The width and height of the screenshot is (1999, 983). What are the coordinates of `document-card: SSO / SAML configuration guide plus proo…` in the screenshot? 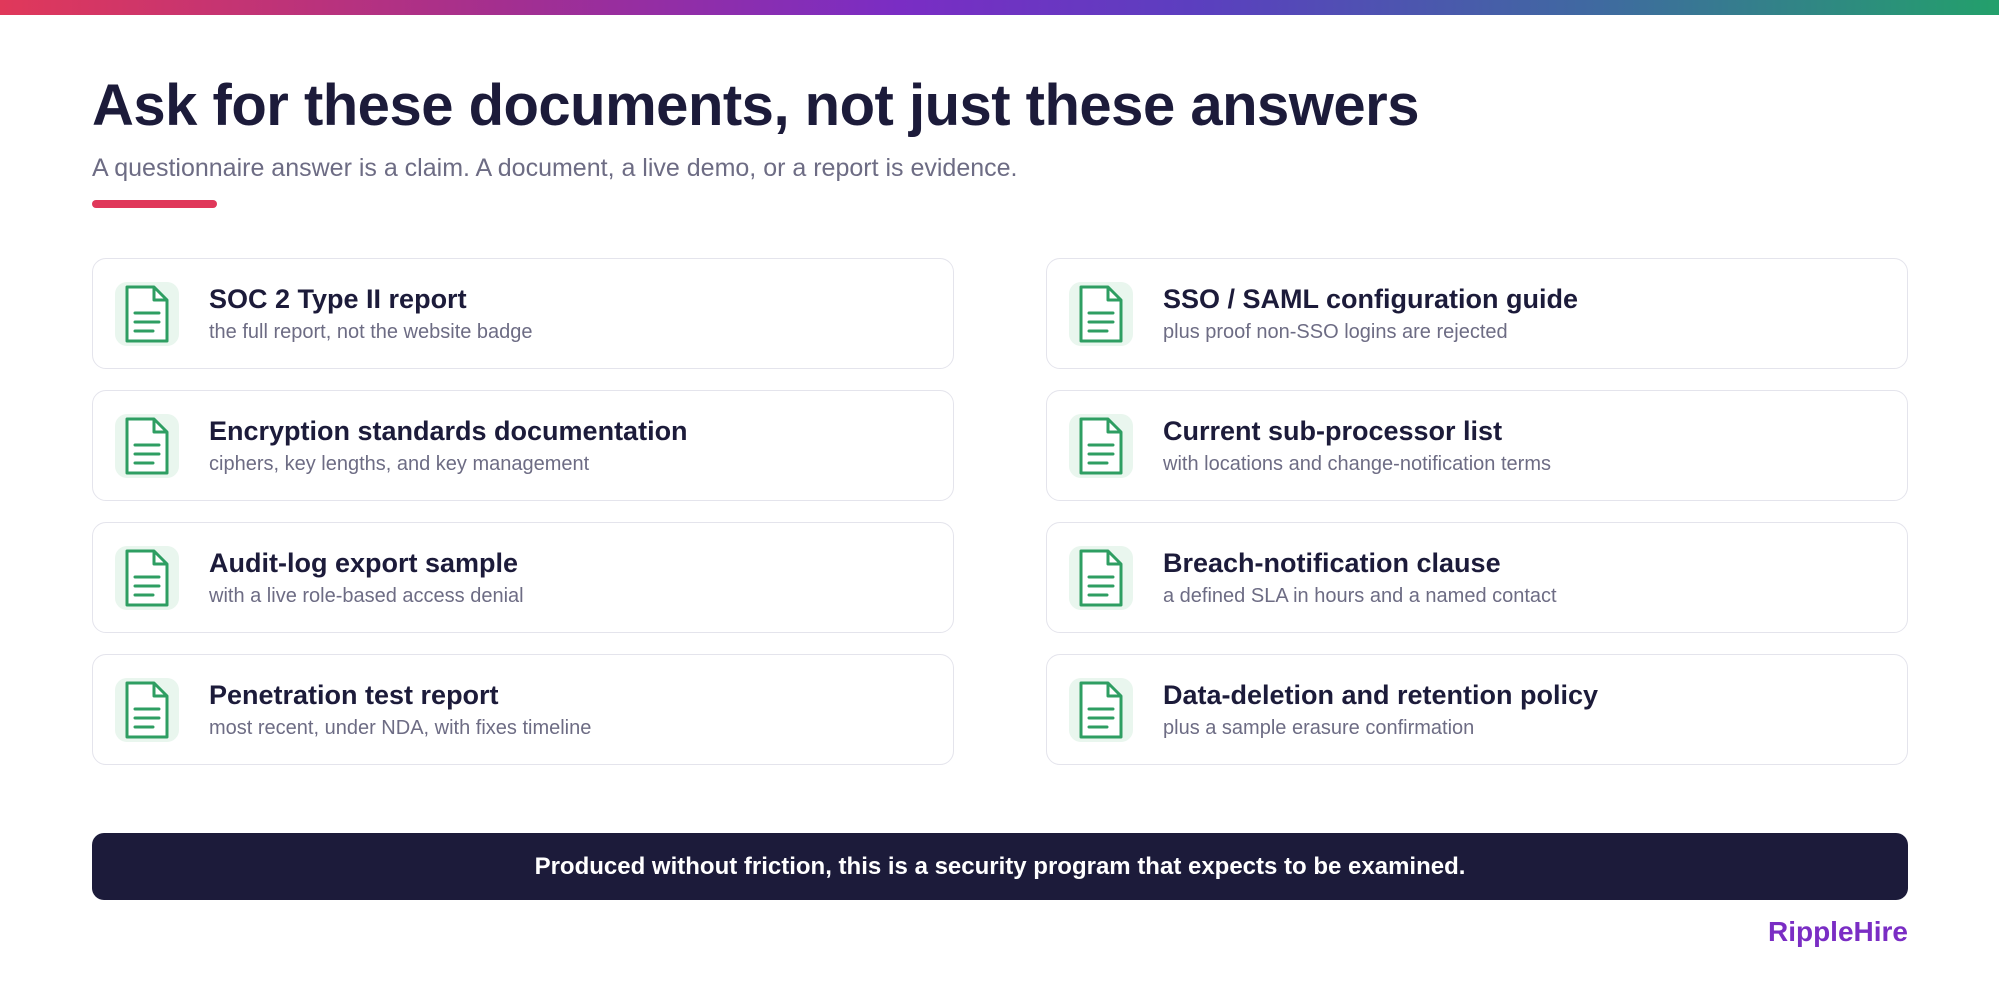 It's located at (1477, 313).